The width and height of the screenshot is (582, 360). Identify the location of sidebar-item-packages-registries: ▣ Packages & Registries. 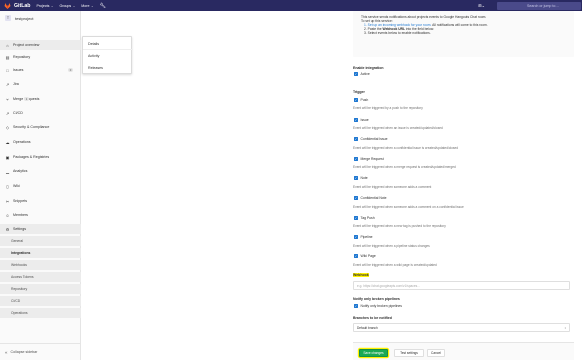
(40, 157).